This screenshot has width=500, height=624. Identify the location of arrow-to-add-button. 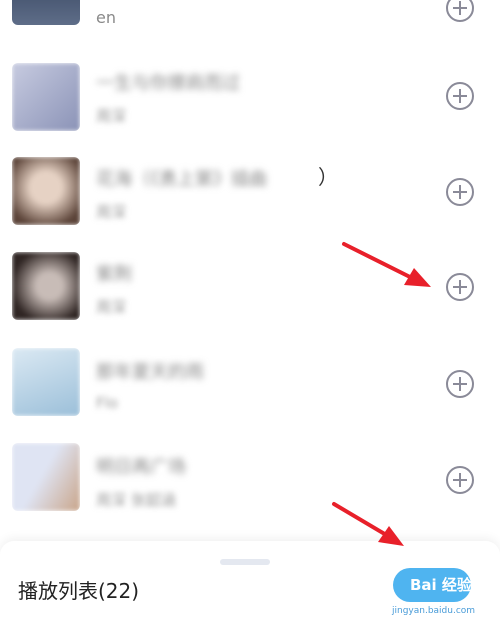
(386, 264).